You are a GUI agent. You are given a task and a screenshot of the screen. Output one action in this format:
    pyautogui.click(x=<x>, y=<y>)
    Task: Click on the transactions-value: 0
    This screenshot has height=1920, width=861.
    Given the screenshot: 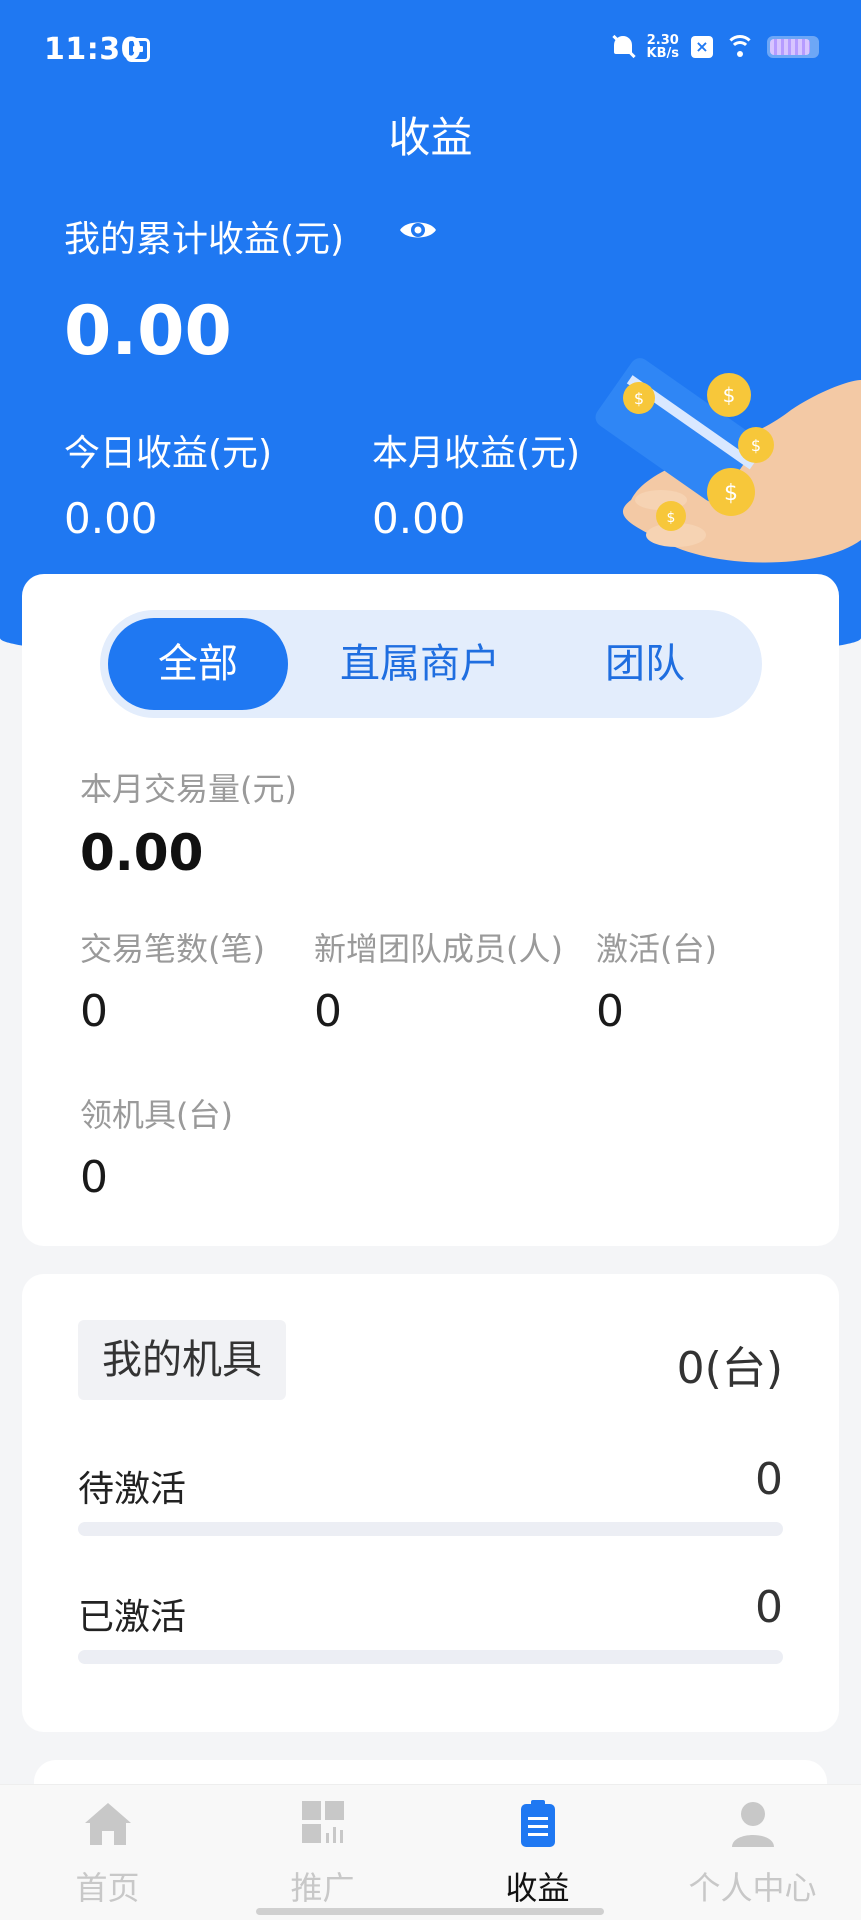 What is the action you would take?
    pyautogui.click(x=94, y=1011)
    